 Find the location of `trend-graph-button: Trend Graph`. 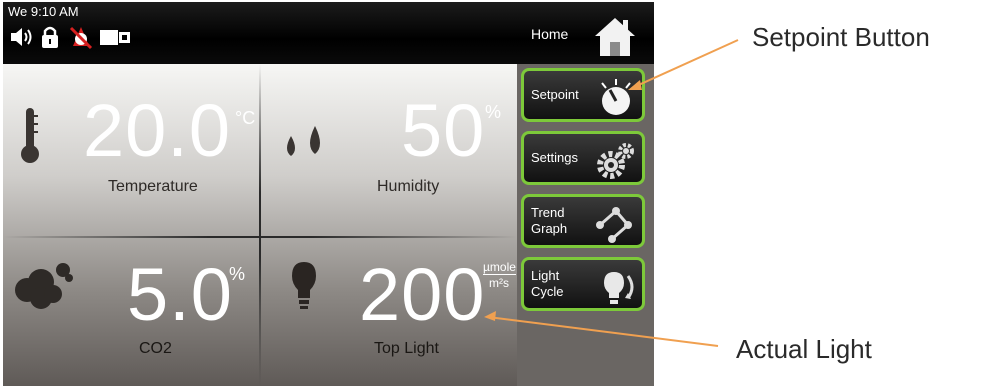

trend-graph-button: Trend Graph is located at coordinates (583, 221).